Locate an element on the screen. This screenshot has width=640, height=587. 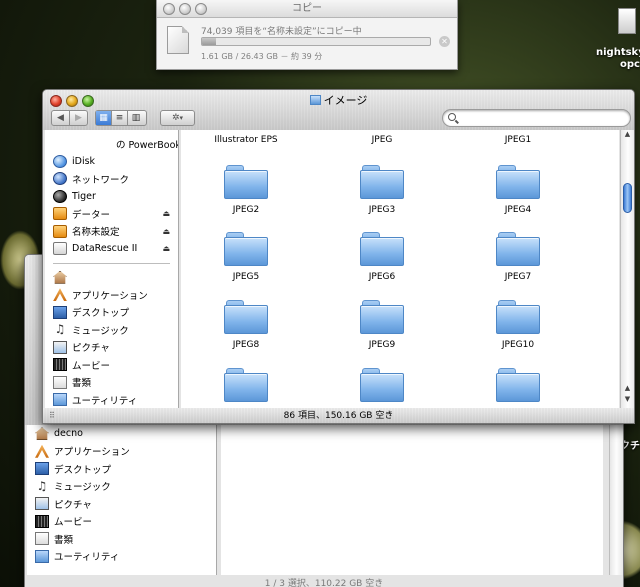
folder-label: JPEG6 is located at coordinates (382, 277).